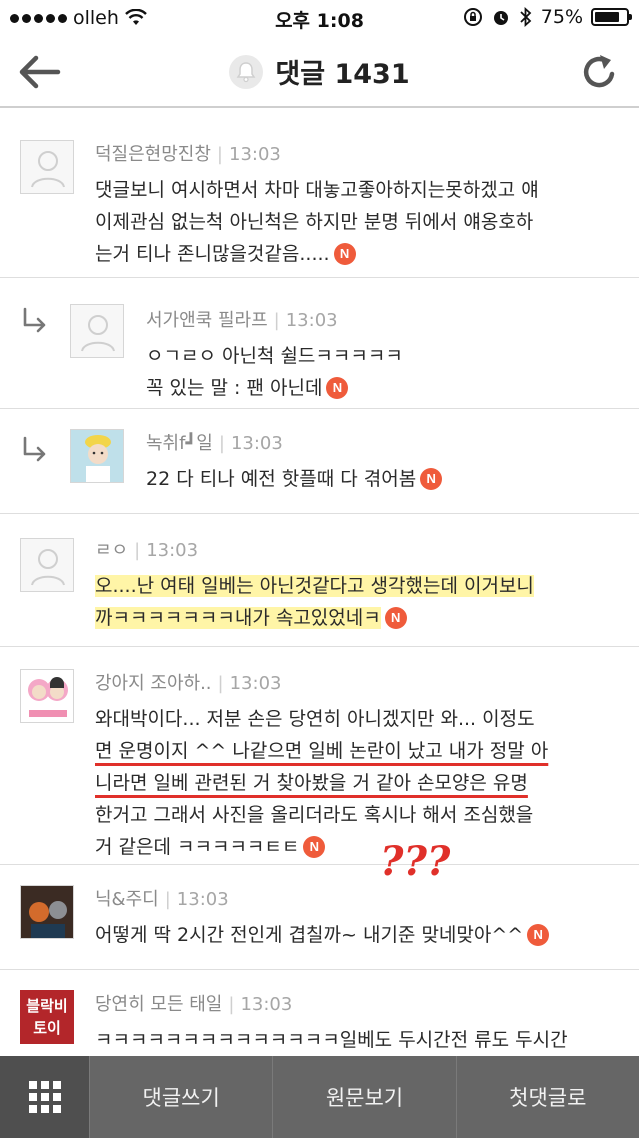 Image resolution: width=639 pixels, height=1138 pixels. Describe the element at coordinates (153, 154) in the screenshot. I see `comment-author: 덕질은현망진창` at that location.